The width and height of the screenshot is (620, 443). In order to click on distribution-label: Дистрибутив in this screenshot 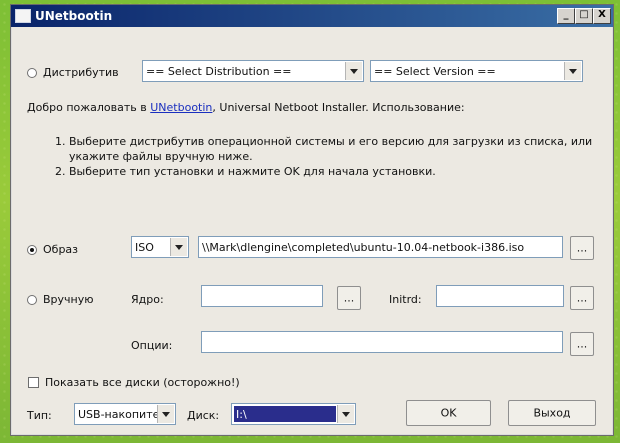, I will do `click(81, 72)`.